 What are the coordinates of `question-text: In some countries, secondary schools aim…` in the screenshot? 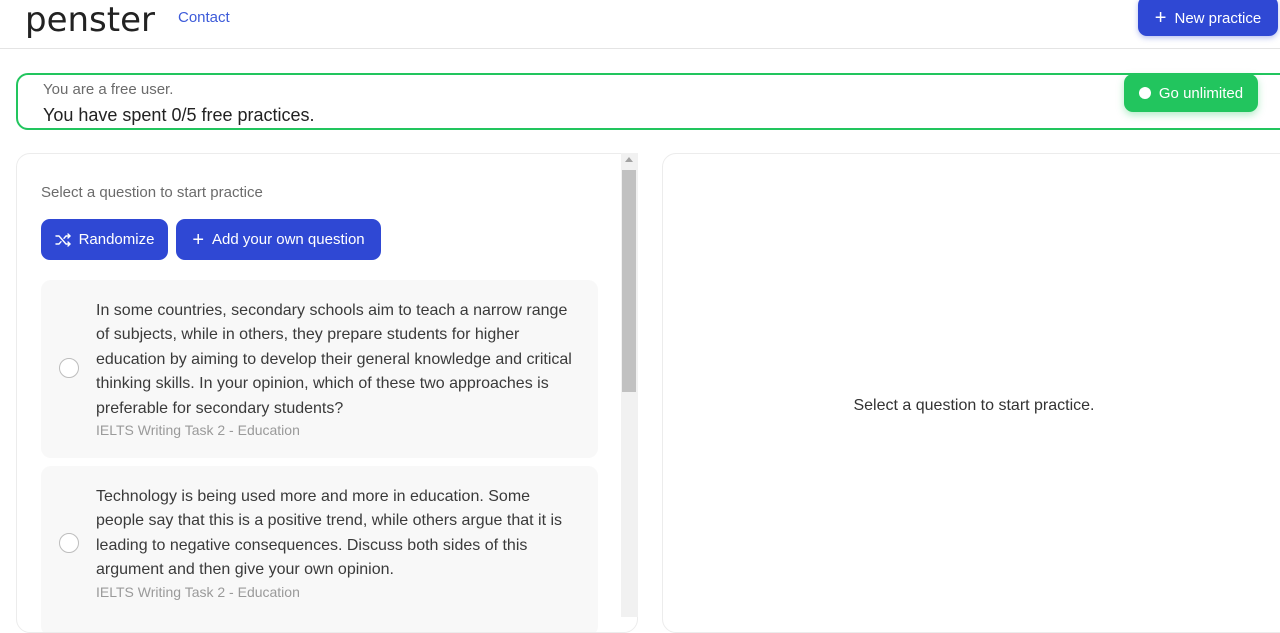 It's located at (334, 359).